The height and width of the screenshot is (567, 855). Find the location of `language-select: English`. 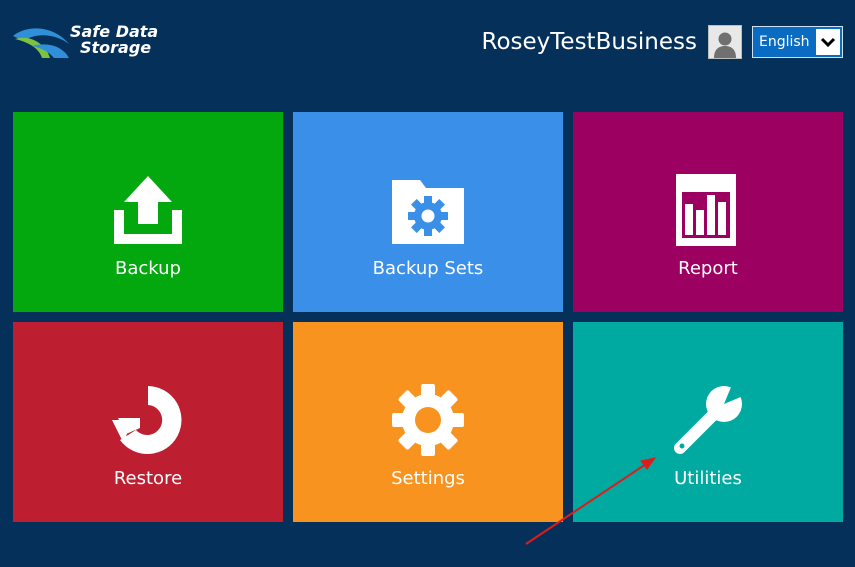

language-select: English is located at coordinates (797, 42).